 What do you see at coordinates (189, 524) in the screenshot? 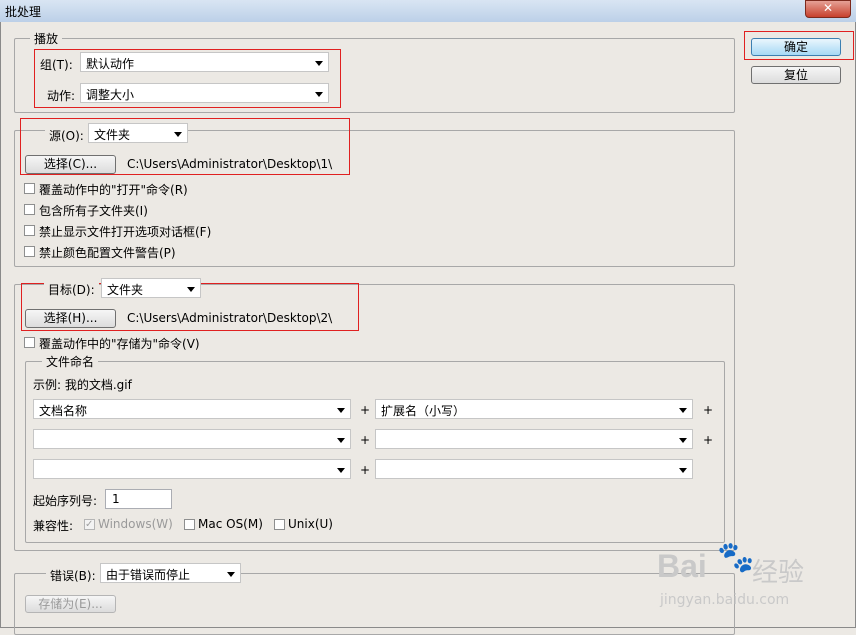
I see `compat-macos-checkbox` at bounding box center [189, 524].